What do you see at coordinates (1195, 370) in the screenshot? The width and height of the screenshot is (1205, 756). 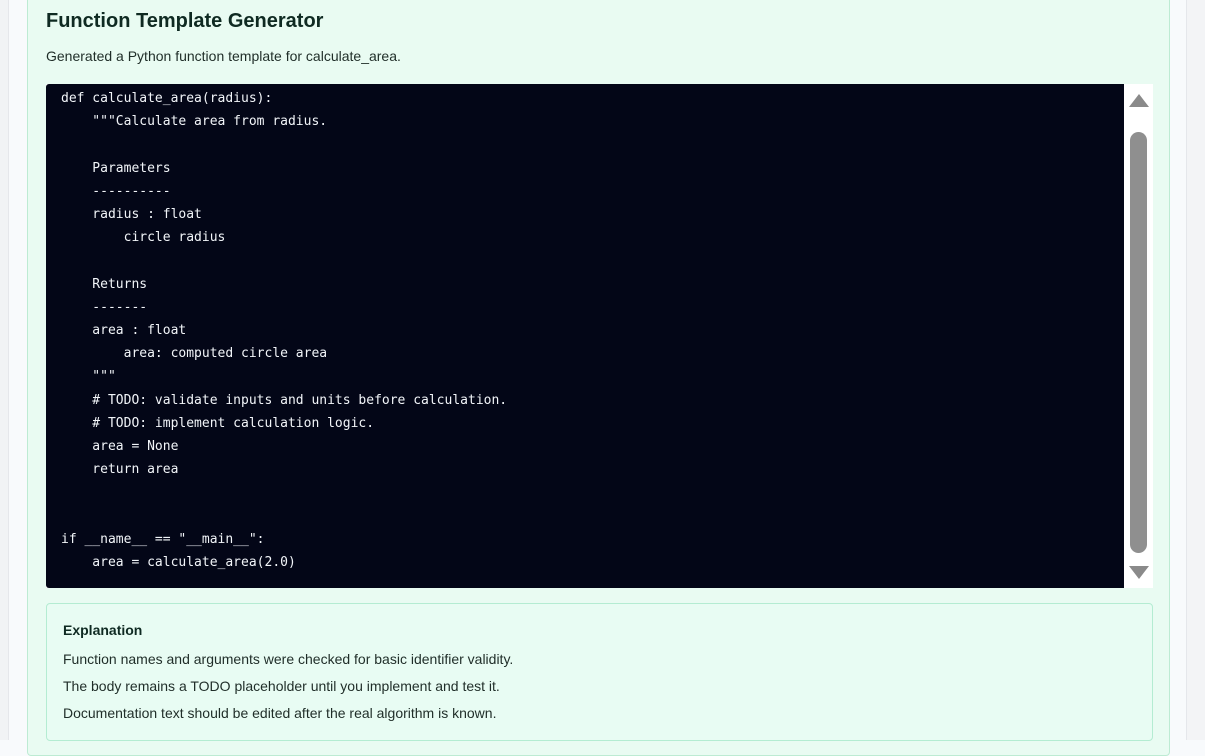 I see `right-gutter` at bounding box center [1195, 370].